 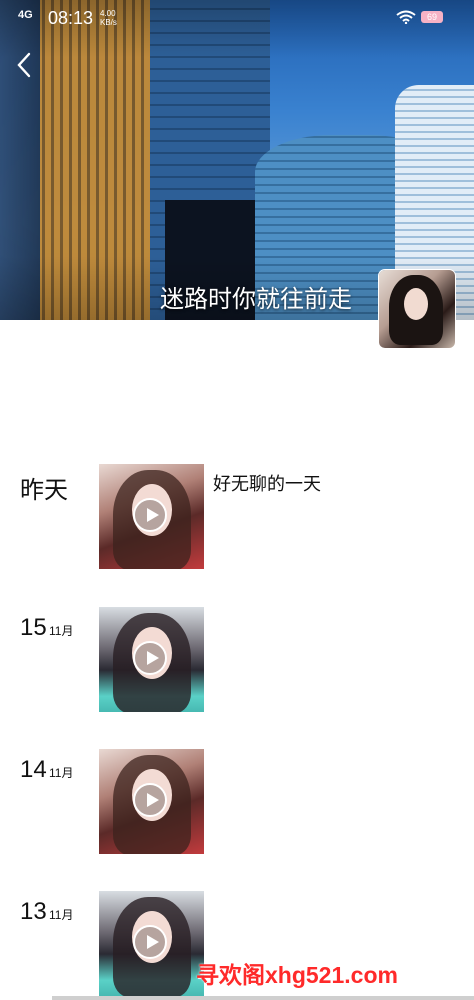 What do you see at coordinates (33, 769) in the screenshot?
I see `entry-day: 14` at bounding box center [33, 769].